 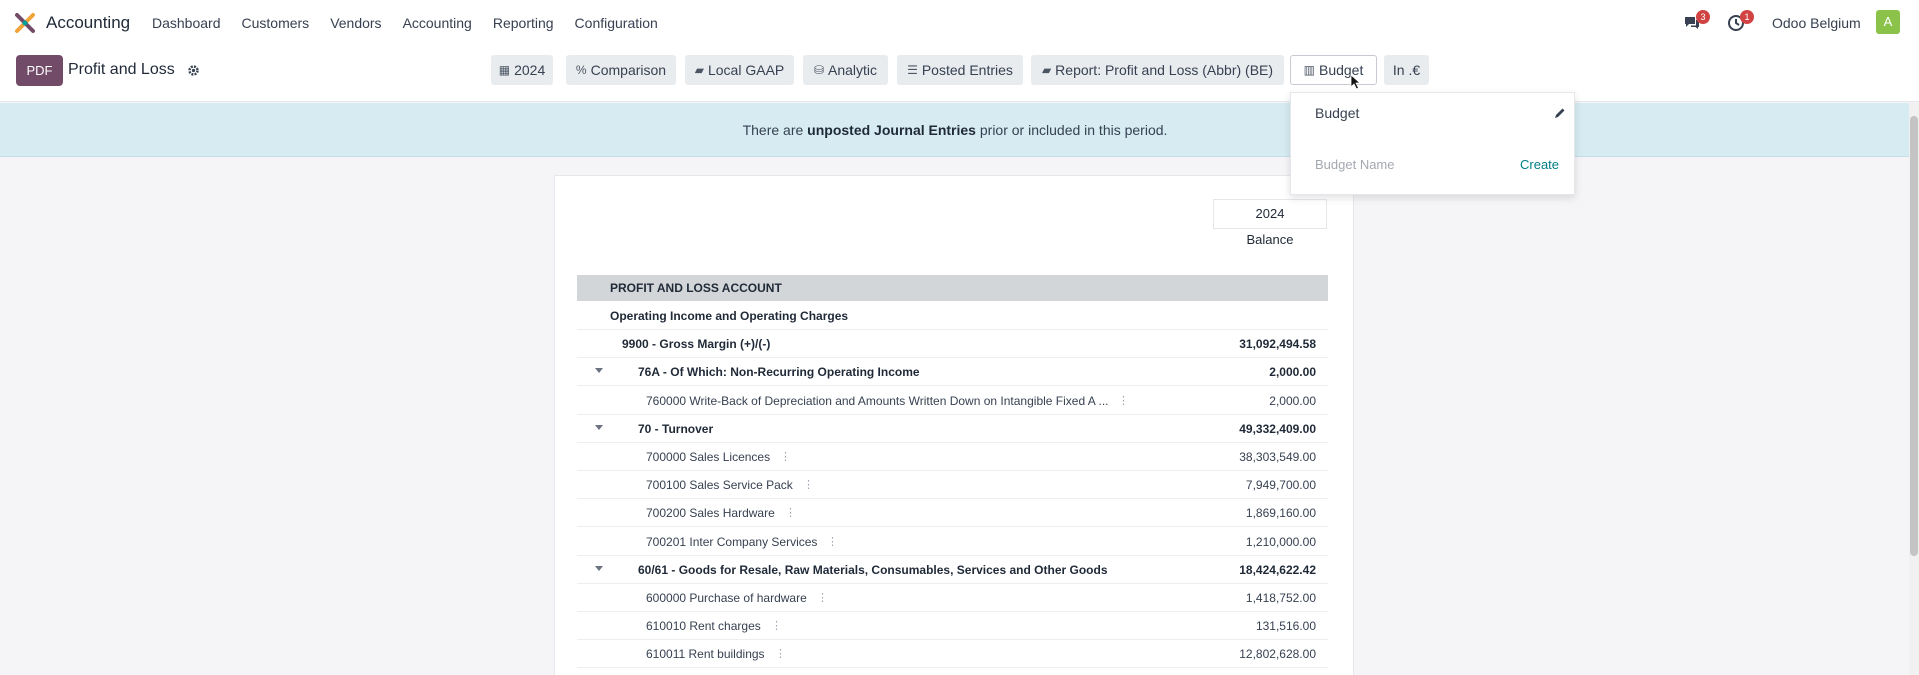 I want to click on filter-analytic: ⛁ Analytic, so click(x=845, y=70).